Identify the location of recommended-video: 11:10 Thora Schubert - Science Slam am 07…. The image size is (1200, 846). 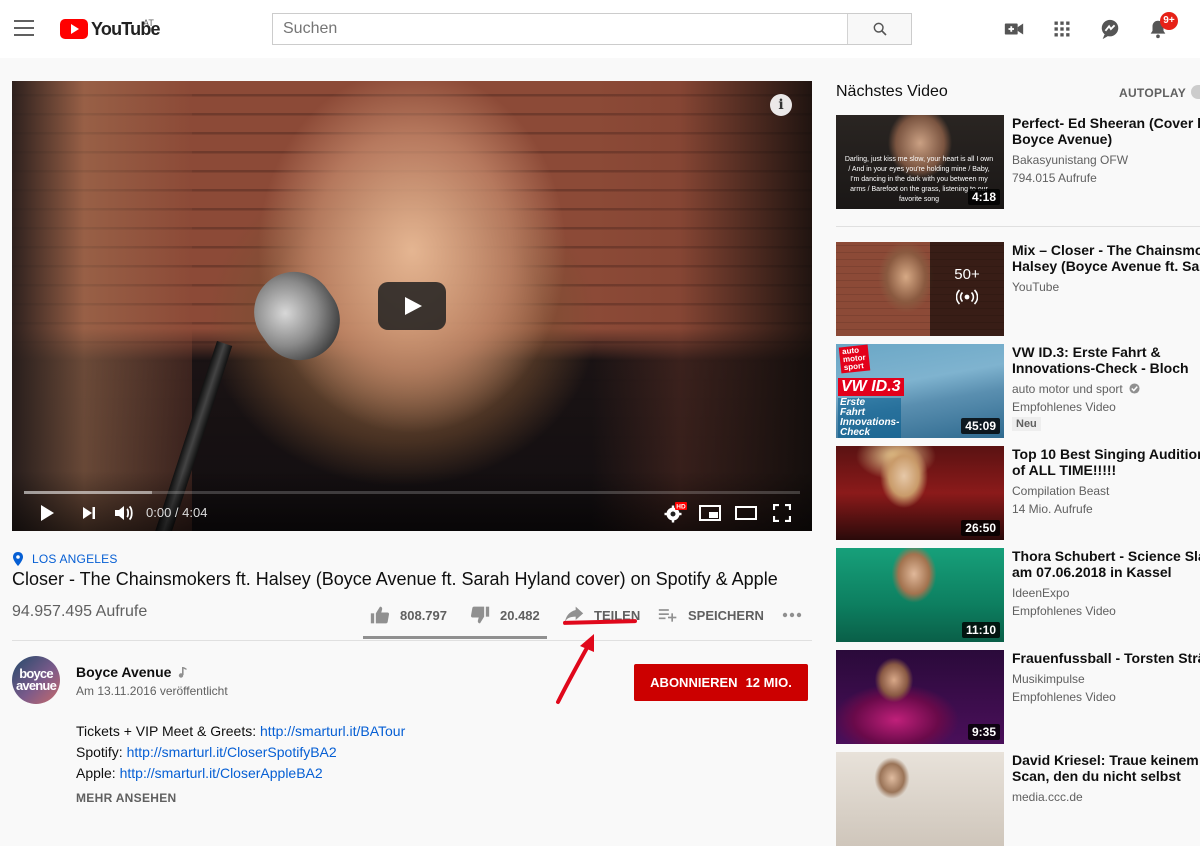
(1018, 595).